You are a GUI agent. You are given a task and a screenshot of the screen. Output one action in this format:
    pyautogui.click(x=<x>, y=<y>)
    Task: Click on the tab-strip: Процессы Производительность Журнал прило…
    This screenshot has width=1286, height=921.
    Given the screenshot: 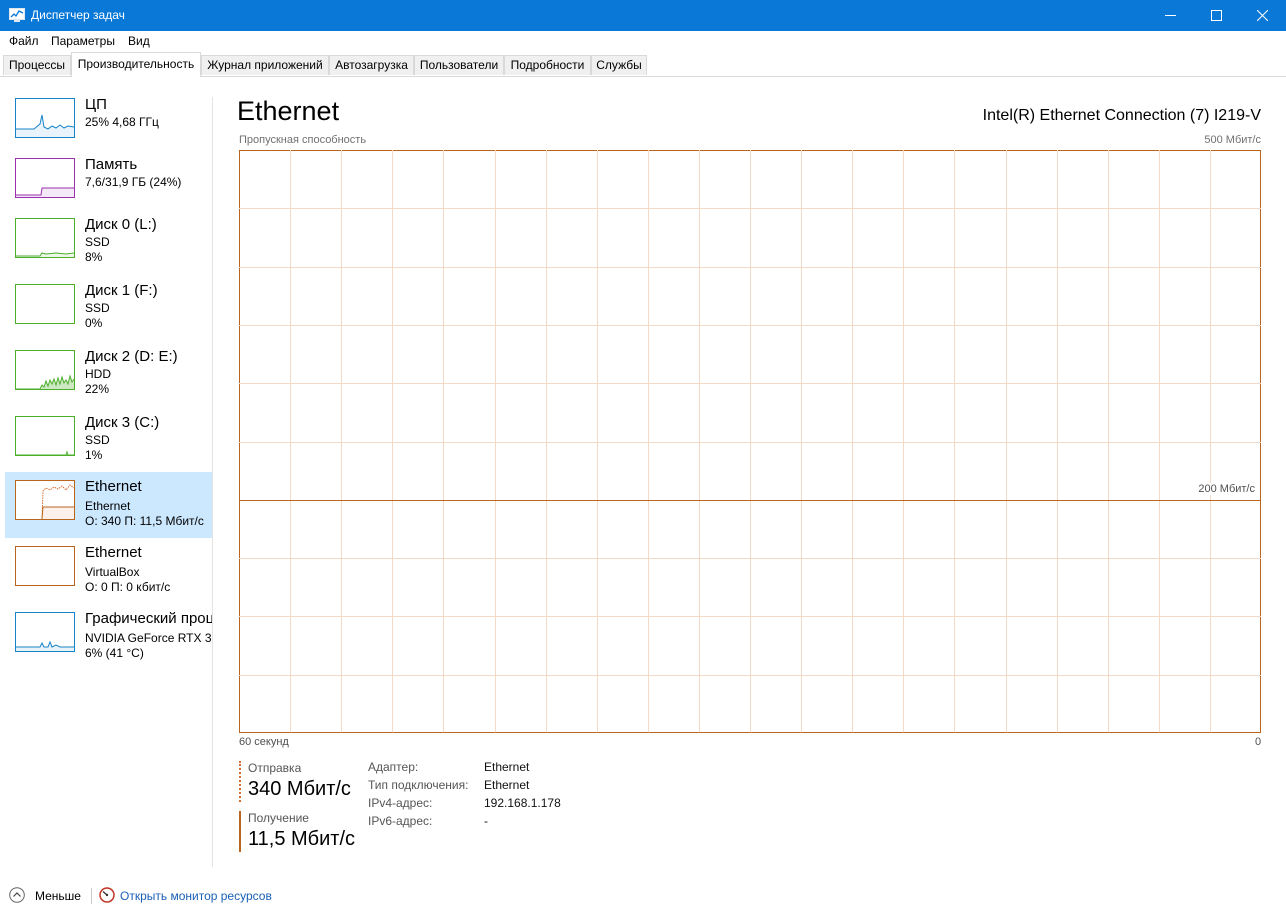 What is the action you would take?
    pyautogui.click(x=643, y=64)
    